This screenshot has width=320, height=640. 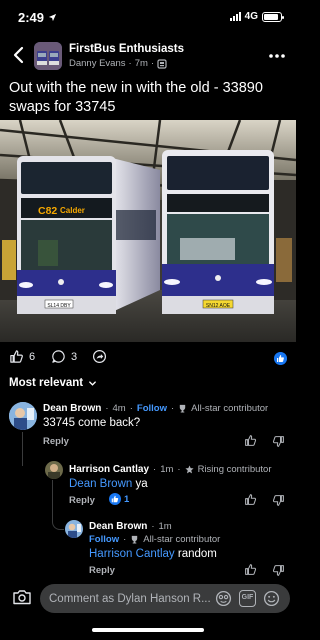 I want to click on comment-reaction-count: 1, so click(x=119, y=499).